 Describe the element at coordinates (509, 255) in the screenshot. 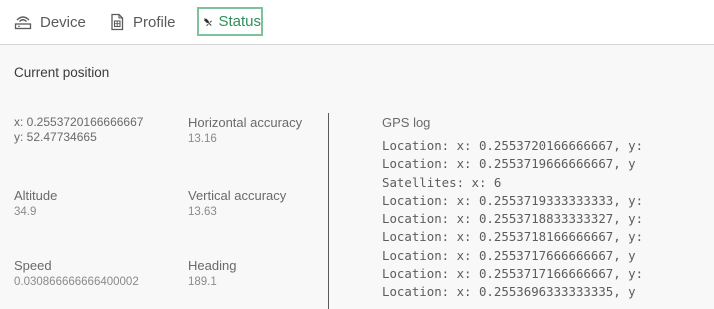

I see `gps-log-line: Location: x: 0.2553717666666667, y` at that location.